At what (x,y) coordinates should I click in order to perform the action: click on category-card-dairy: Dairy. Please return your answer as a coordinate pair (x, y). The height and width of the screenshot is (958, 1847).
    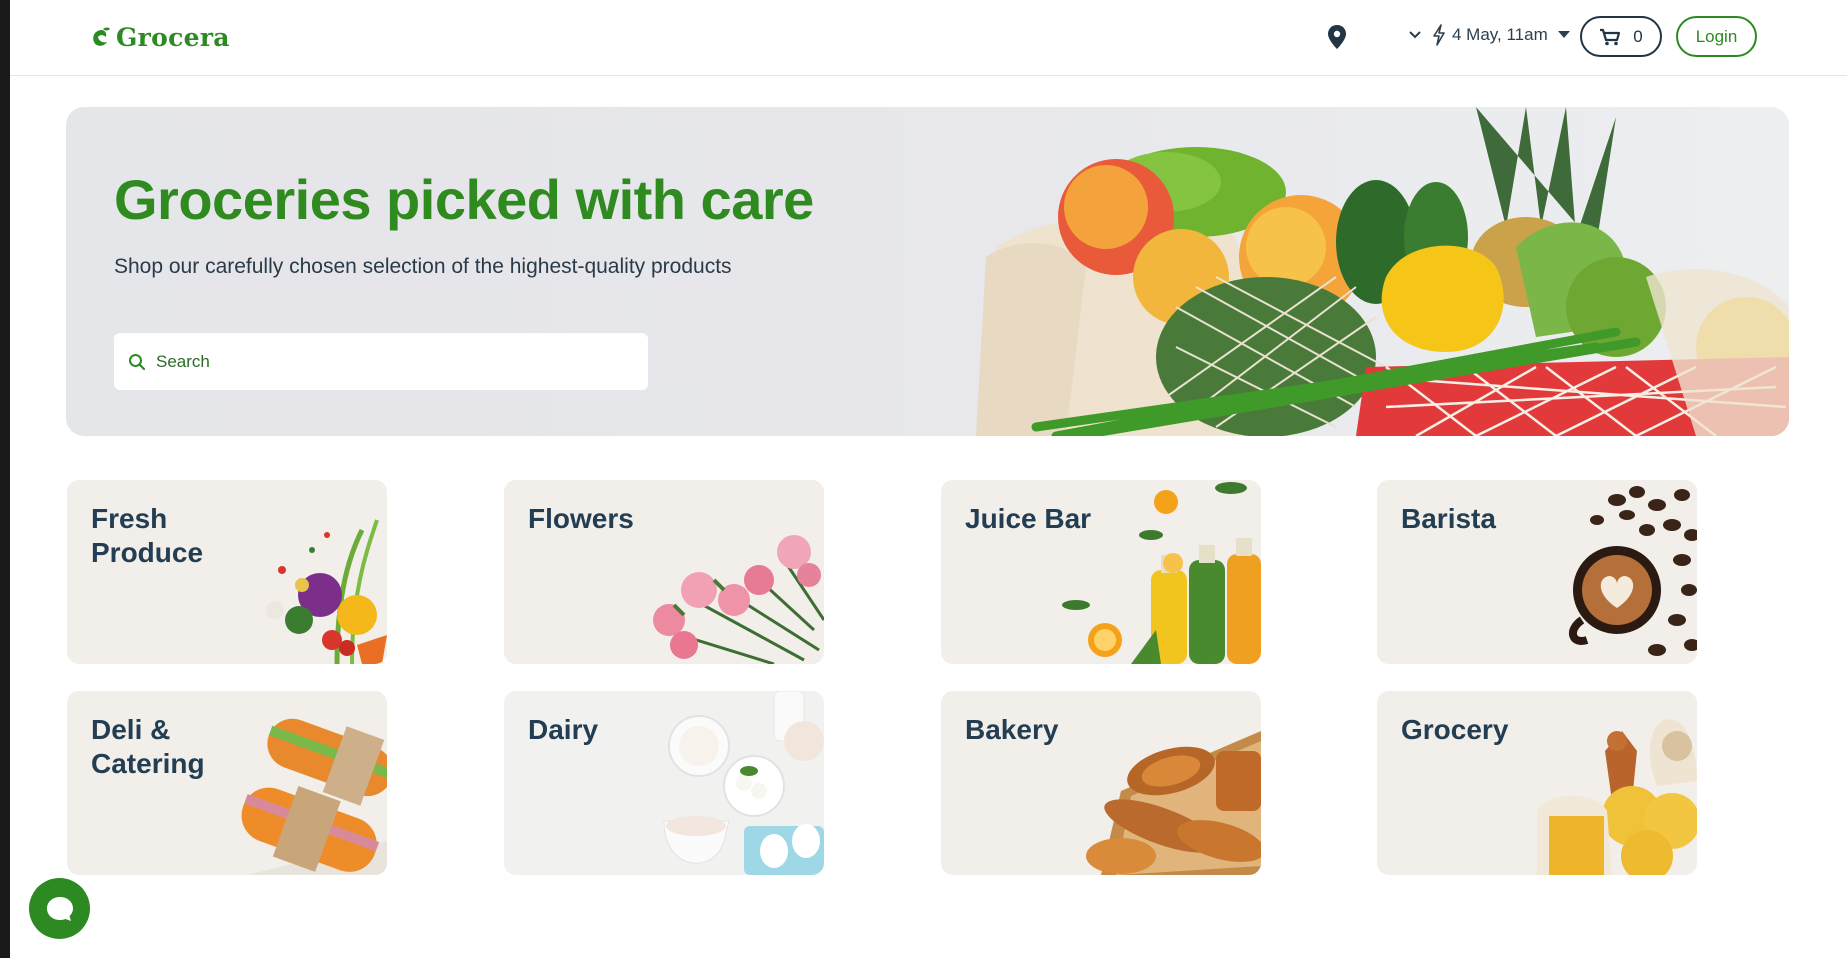
    Looking at the image, I should click on (664, 783).